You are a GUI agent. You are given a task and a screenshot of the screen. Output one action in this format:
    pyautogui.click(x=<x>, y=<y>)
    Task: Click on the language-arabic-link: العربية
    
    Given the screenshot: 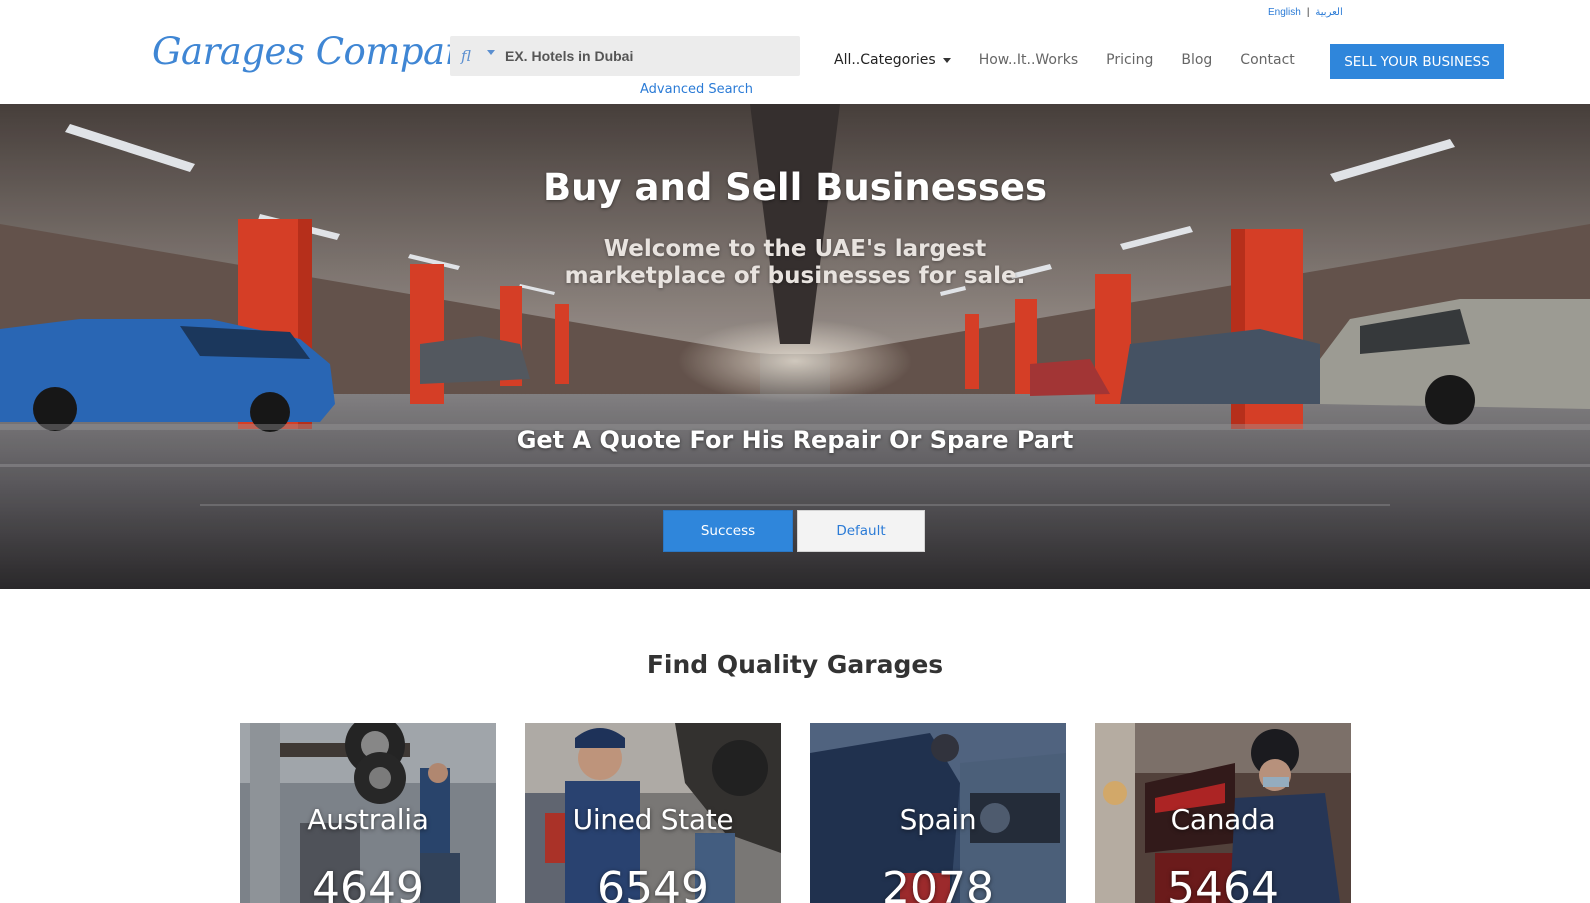 What is the action you would take?
    pyautogui.click(x=1328, y=12)
    